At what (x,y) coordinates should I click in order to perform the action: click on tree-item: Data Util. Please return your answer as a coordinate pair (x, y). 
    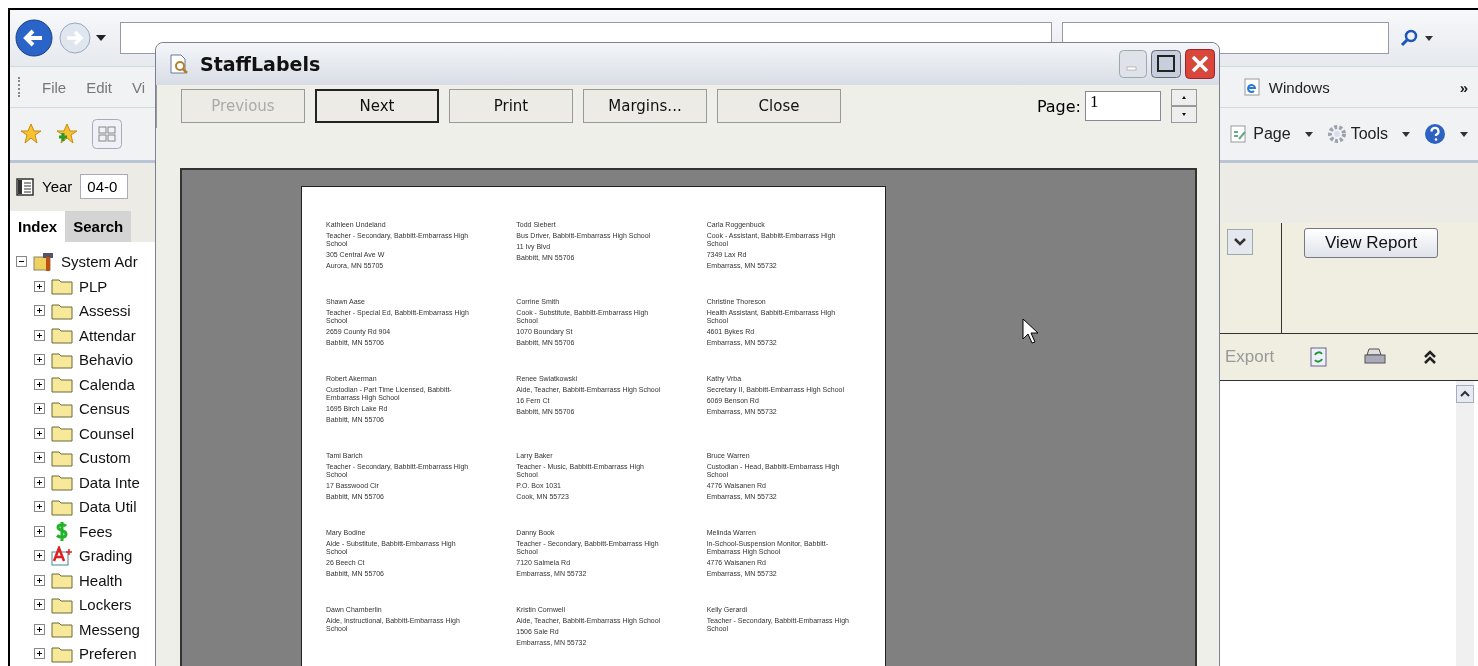
    Looking at the image, I should click on (108, 507).